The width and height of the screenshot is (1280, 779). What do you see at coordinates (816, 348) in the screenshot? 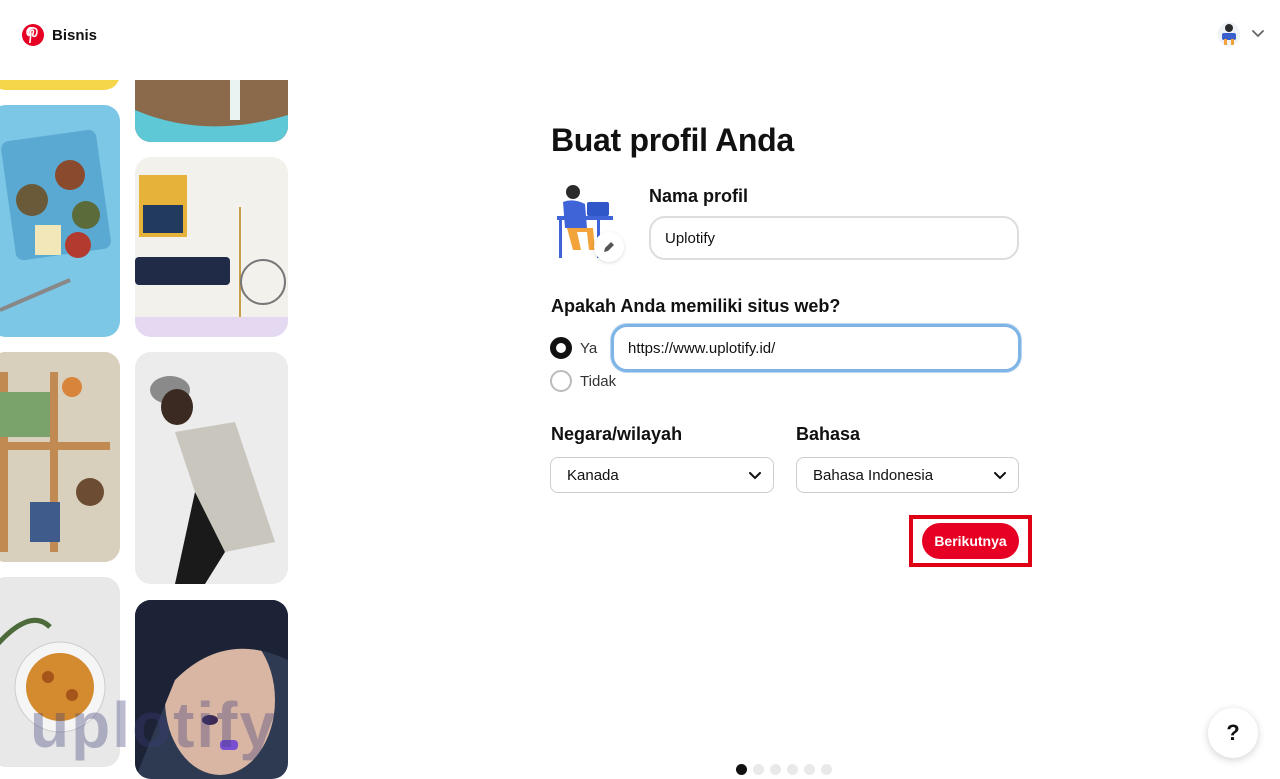
I see `website-url-input` at bounding box center [816, 348].